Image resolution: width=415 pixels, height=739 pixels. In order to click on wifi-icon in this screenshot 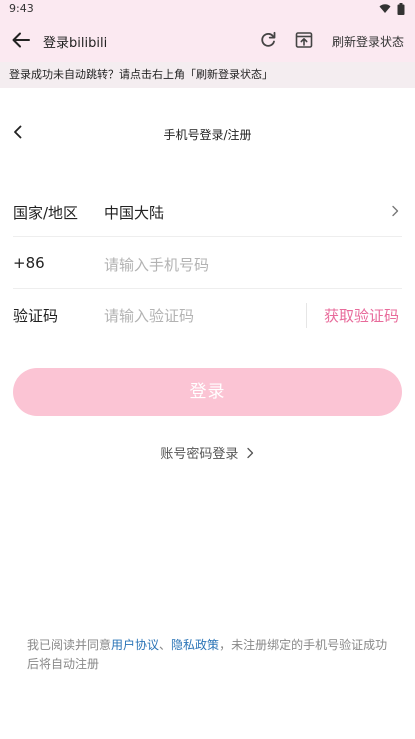, I will do `click(385, 8)`.